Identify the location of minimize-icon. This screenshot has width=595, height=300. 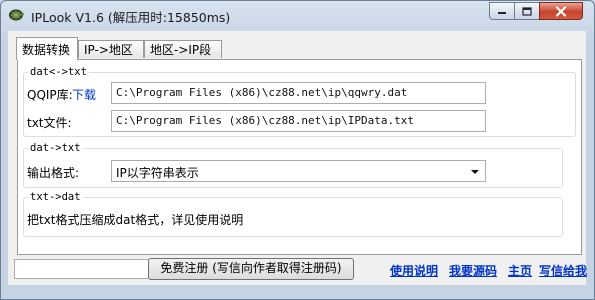
(502, 13).